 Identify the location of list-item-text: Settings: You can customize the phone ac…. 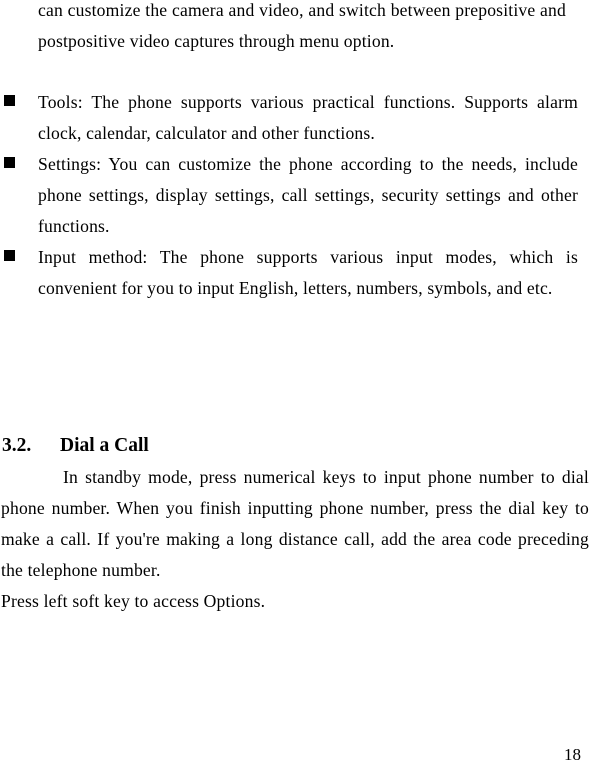
(308, 195).